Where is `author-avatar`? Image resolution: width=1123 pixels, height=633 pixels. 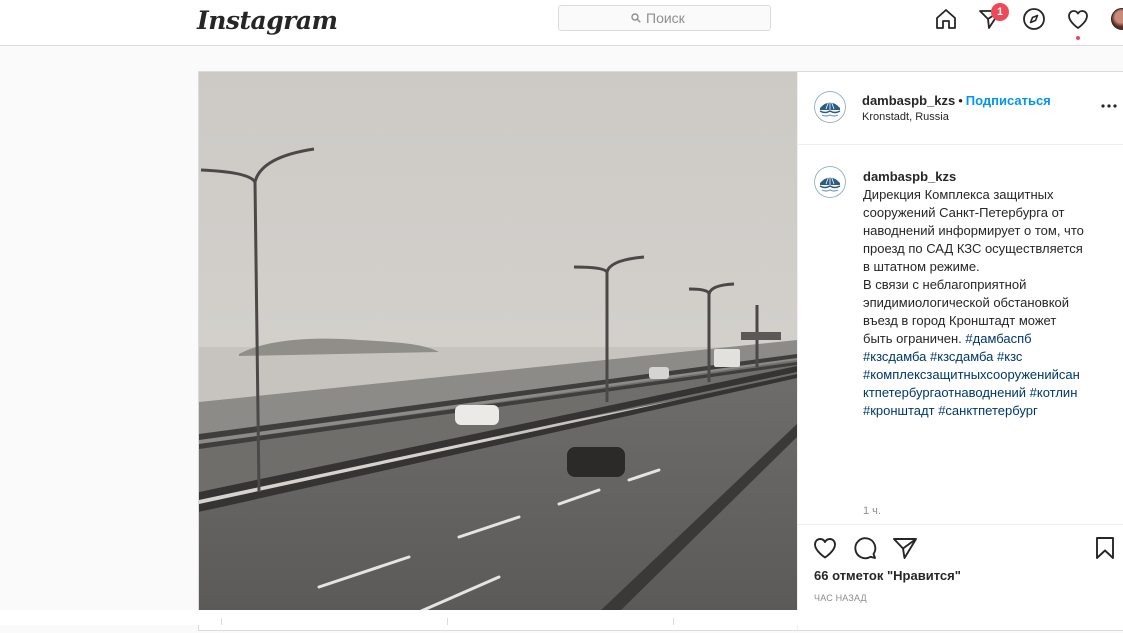
author-avatar is located at coordinates (830, 107).